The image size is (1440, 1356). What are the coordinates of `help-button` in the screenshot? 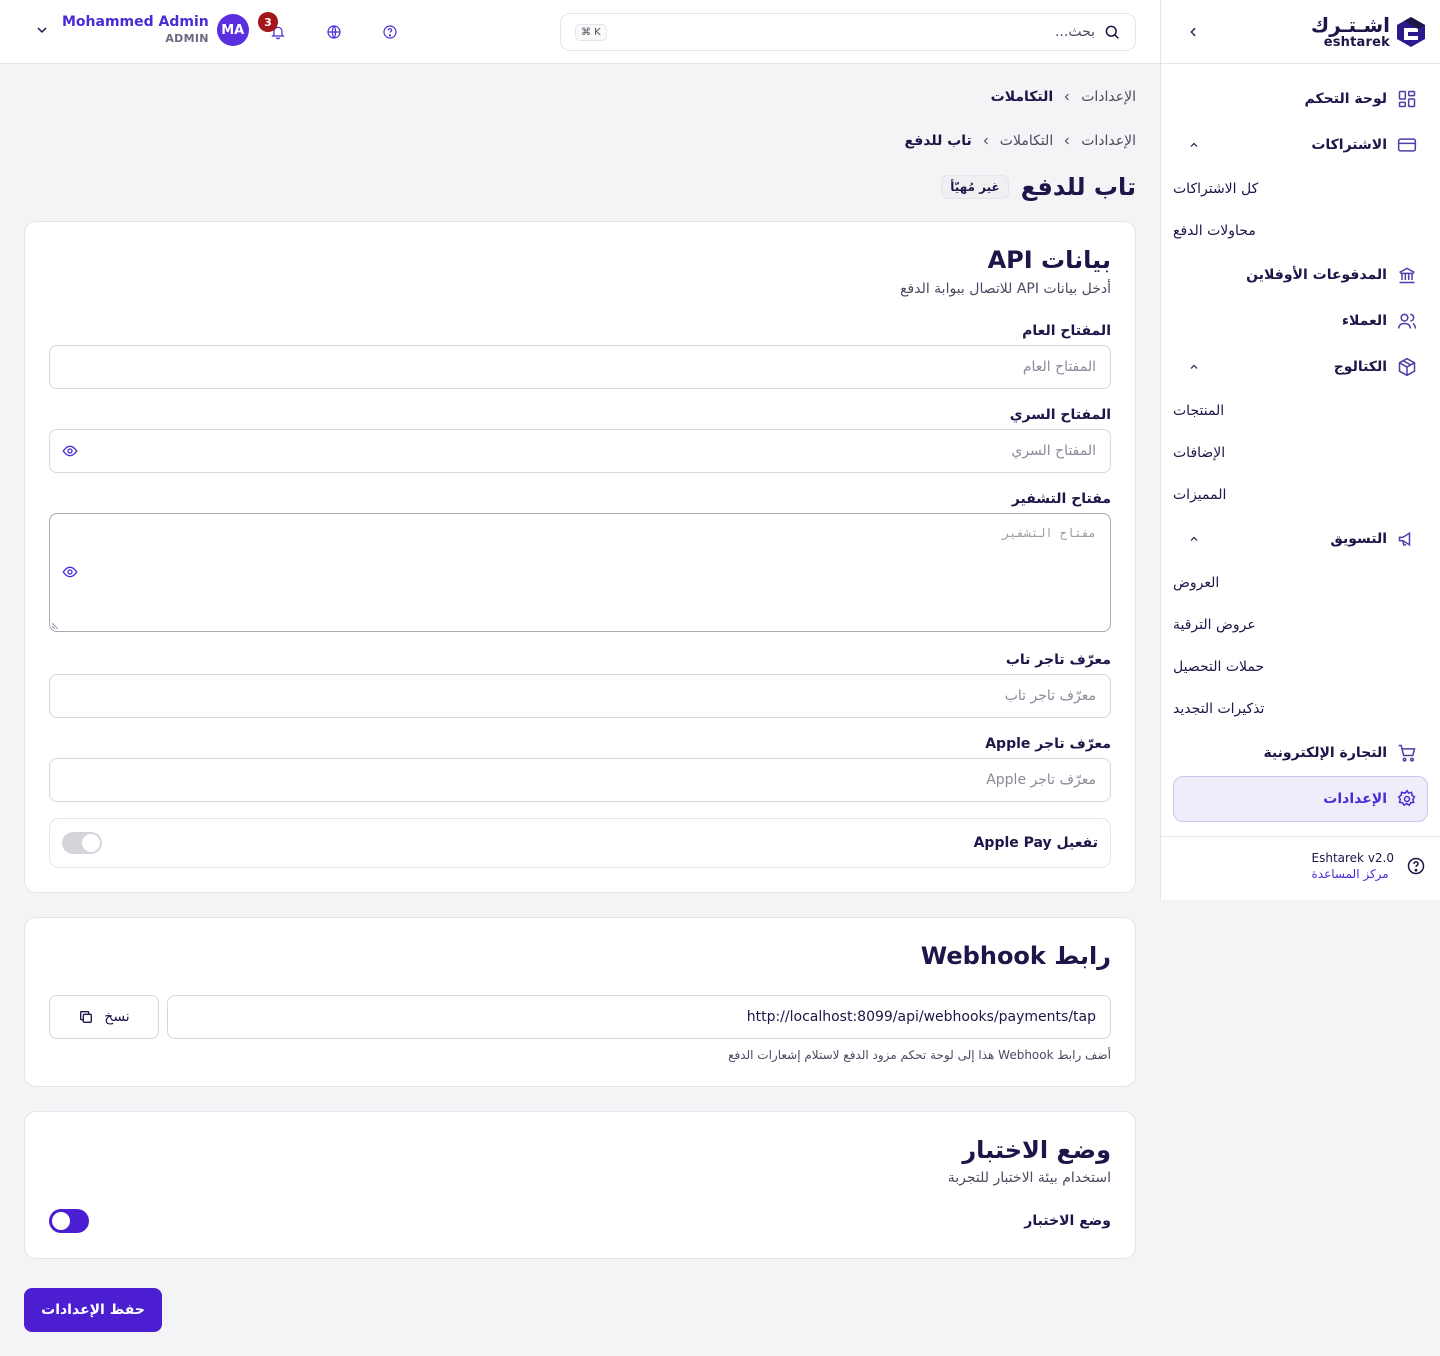 It's located at (390, 32).